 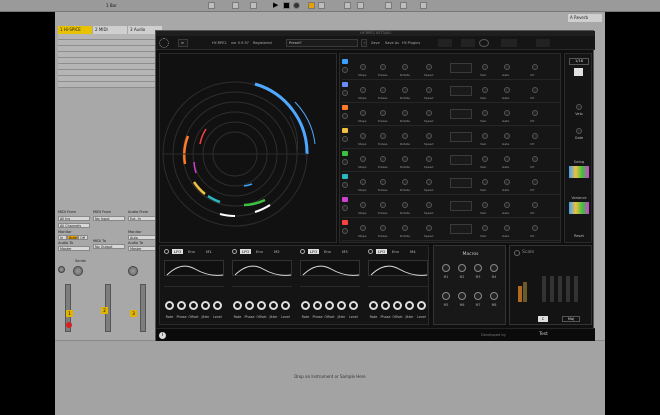 What do you see at coordinates (104, 310) in the screenshot?
I see `track-number-2: 2` at bounding box center [104, 310].